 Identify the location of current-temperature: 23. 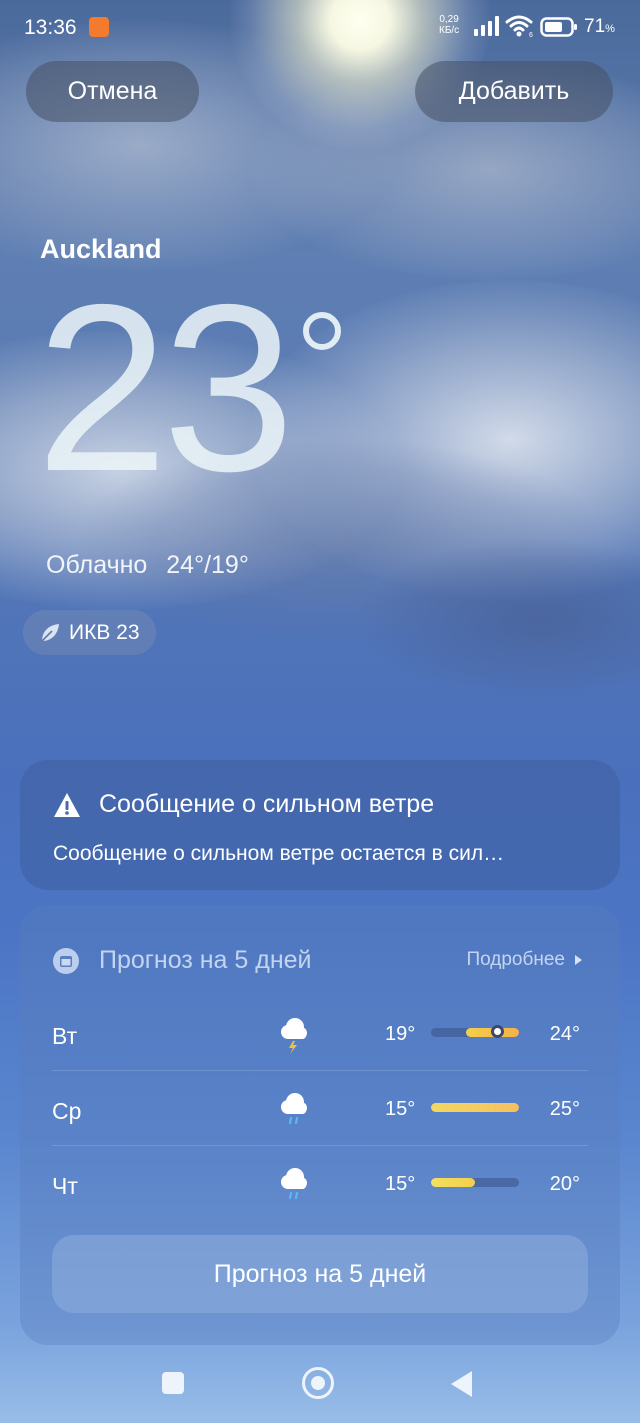
(165, 388).